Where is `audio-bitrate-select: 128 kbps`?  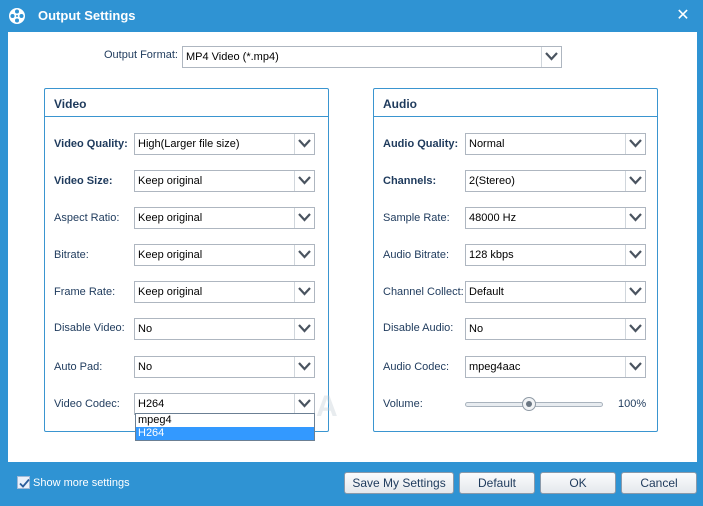
audio-bitrate-select: 128 kbps is located at coordinates (555, 255).